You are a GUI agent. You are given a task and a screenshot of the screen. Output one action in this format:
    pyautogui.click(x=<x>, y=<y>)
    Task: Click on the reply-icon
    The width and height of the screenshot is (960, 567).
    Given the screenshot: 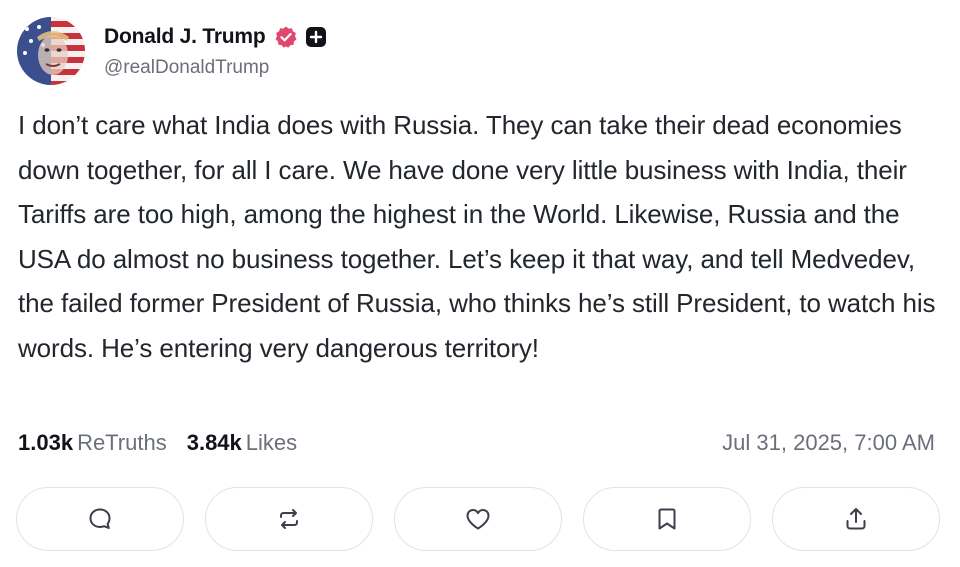 What is the action you would take?
    pyautogui.click(x=100, y=518)
    